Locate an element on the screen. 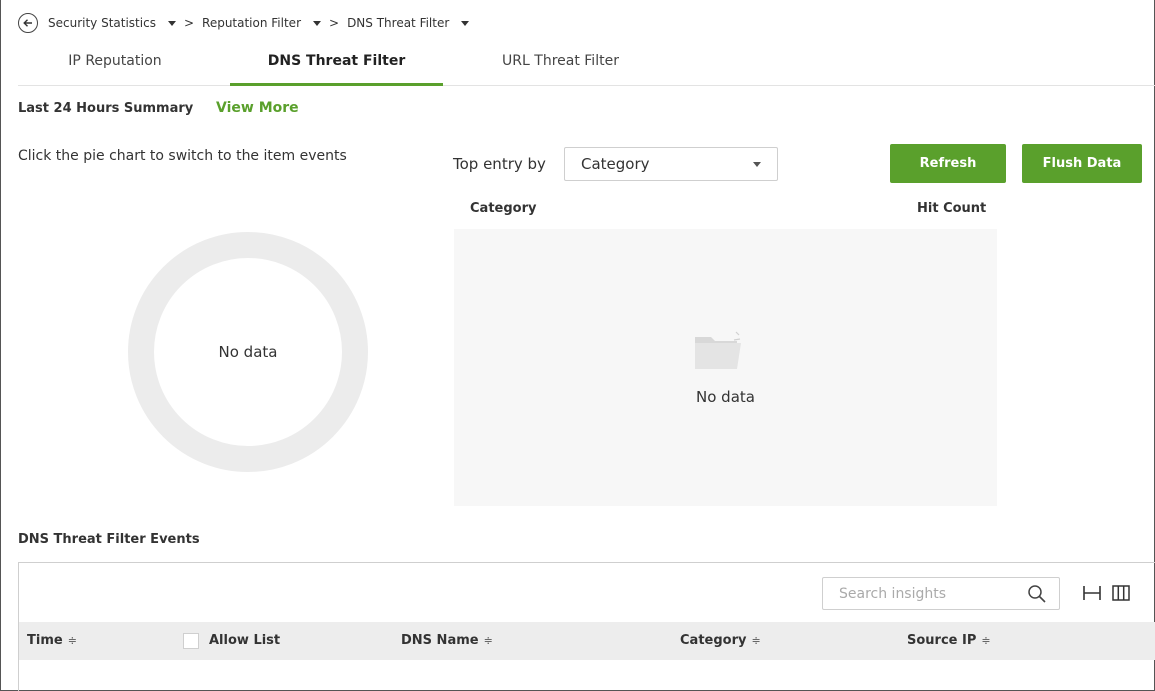 This screenshot has height=691, width=1155. column-header-time: Time ≑ is located at coordinates (52, 641).